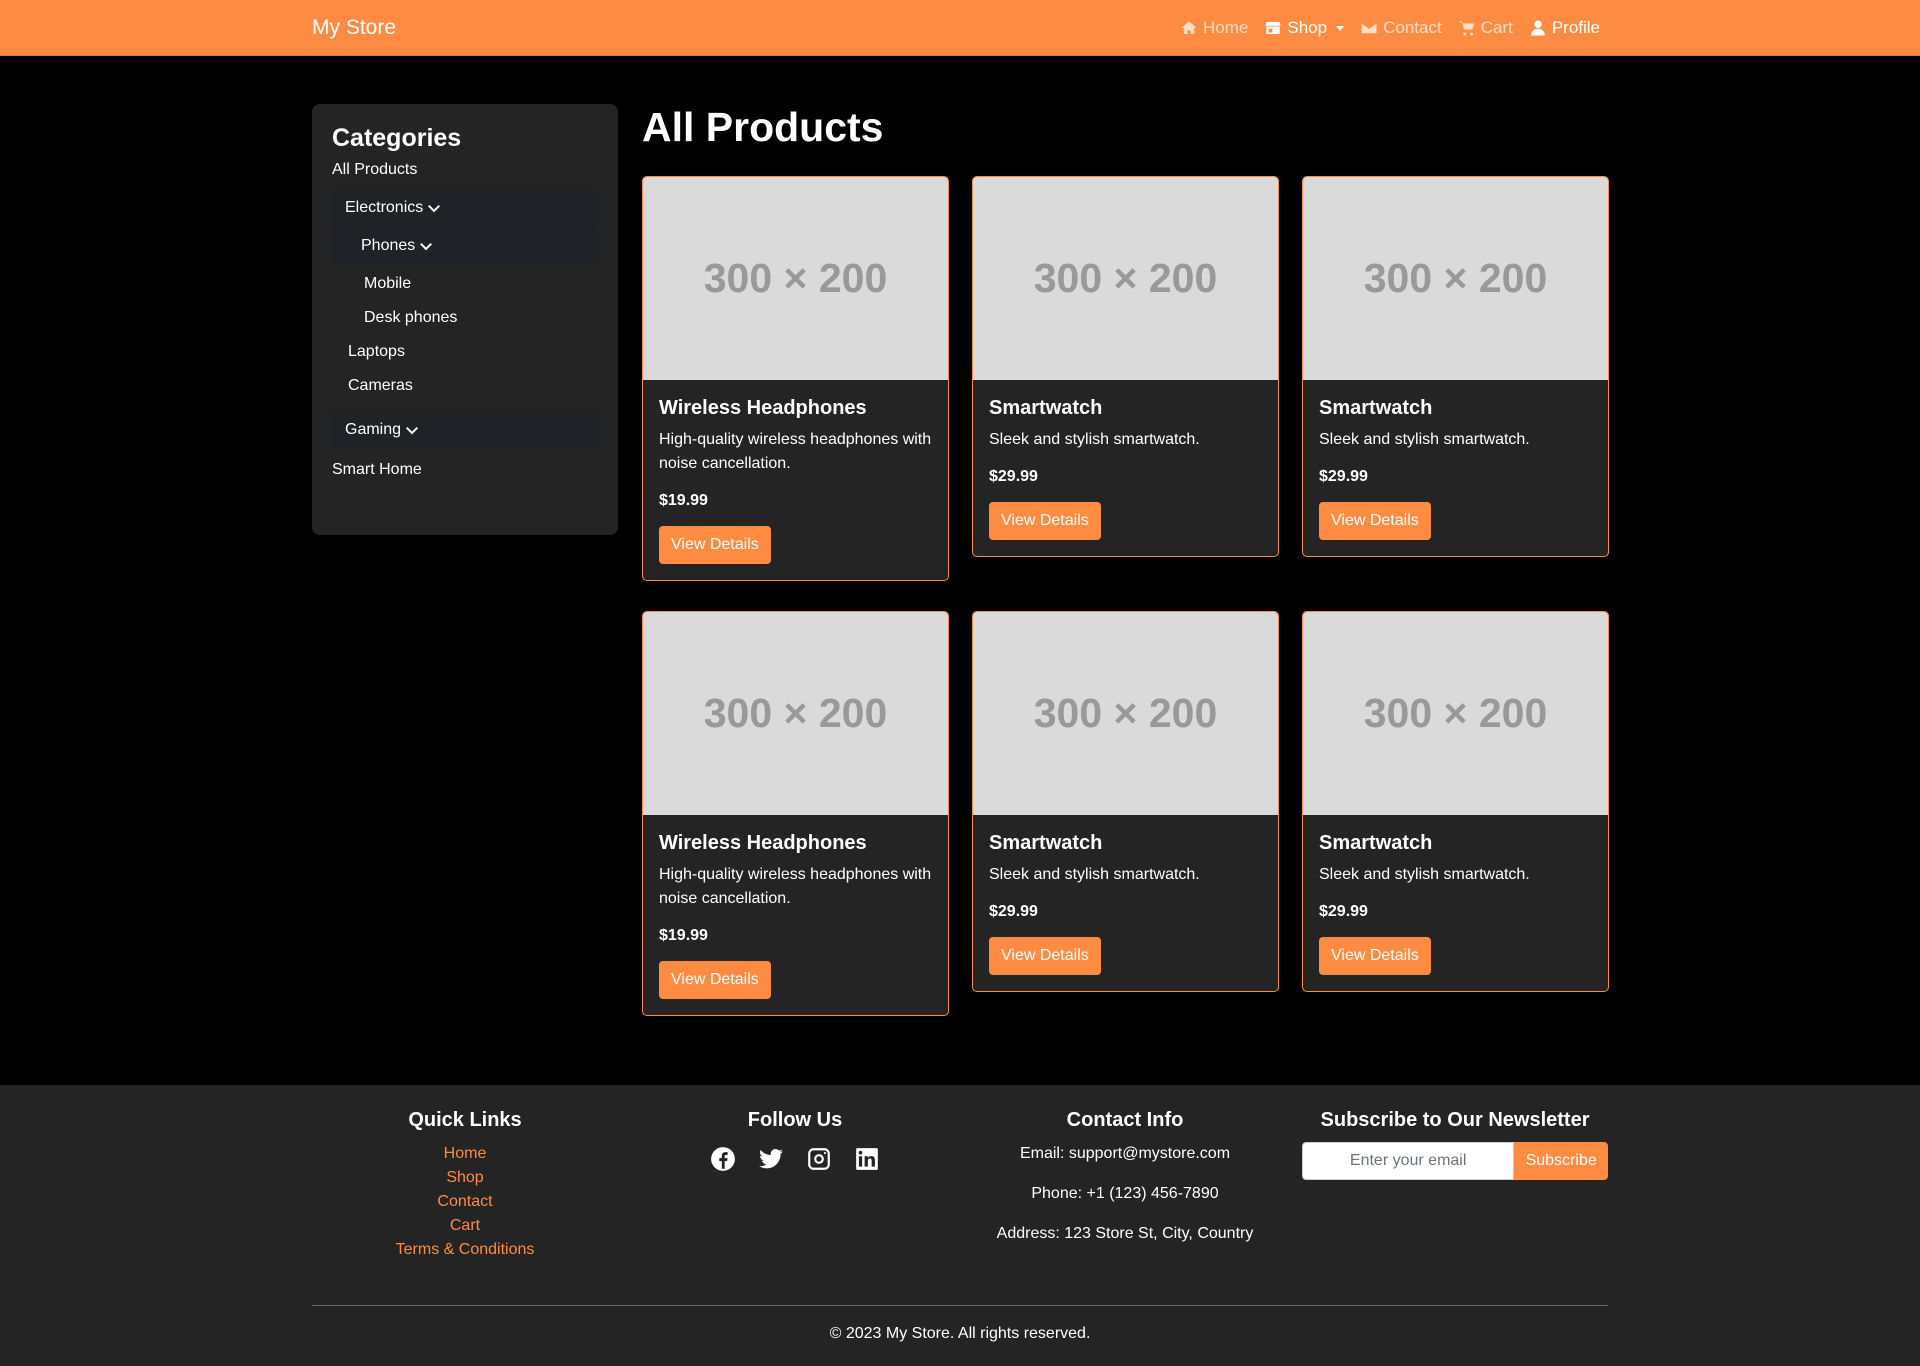 Image resolution: width=1920 pixels, height=1366 pixels. Describe the element at coordinates (795, 1140) in the screenshot. I see `follow-us-section: Follow Us` at that location.